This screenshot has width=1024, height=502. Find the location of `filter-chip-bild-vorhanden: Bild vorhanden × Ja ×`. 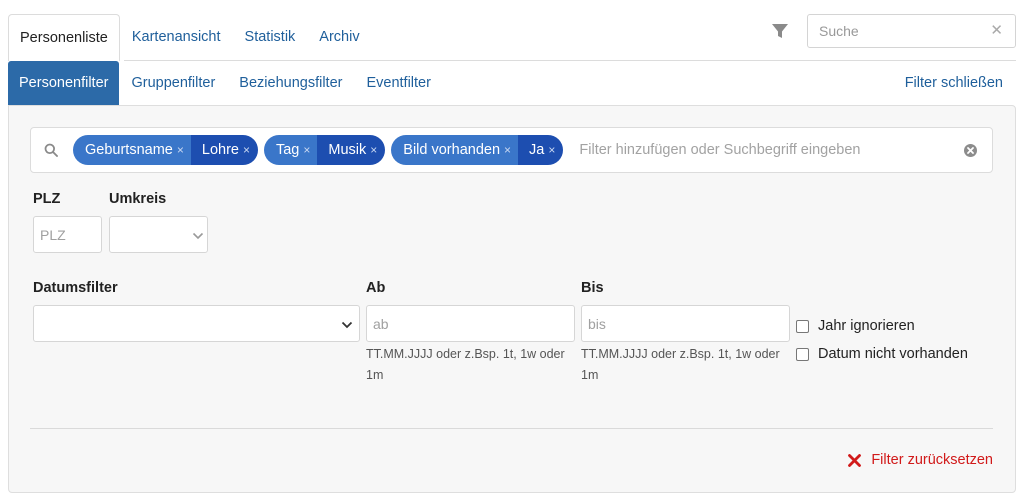

filter-chip-bild-vorhanden: Bild vorhanden × Ja × is located at coordinates (477, 150).